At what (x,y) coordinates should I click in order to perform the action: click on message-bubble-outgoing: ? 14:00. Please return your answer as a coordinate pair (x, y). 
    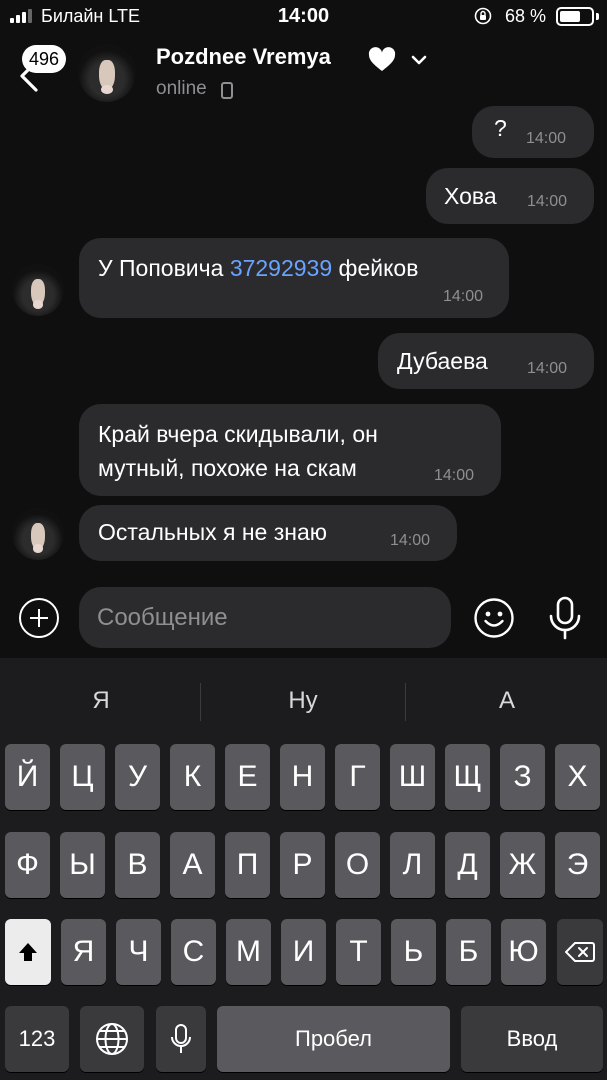
    Looking at the image, I should click on (533, 132).